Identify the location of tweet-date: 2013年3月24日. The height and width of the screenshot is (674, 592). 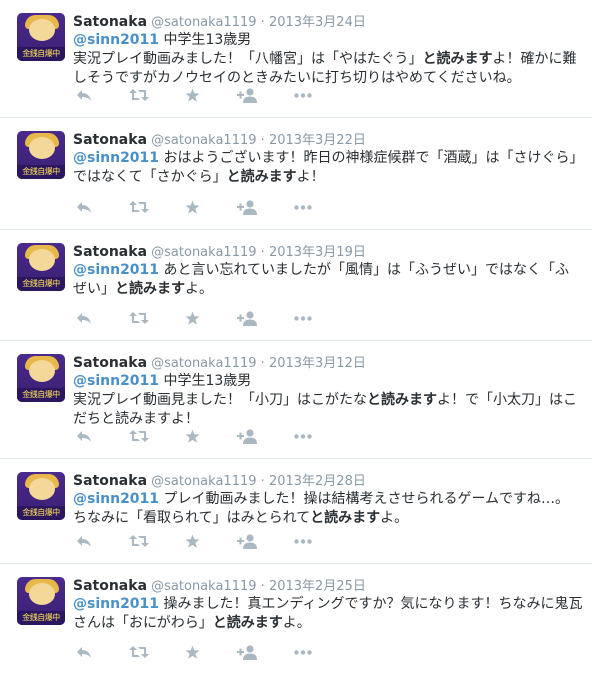
(317, 22).